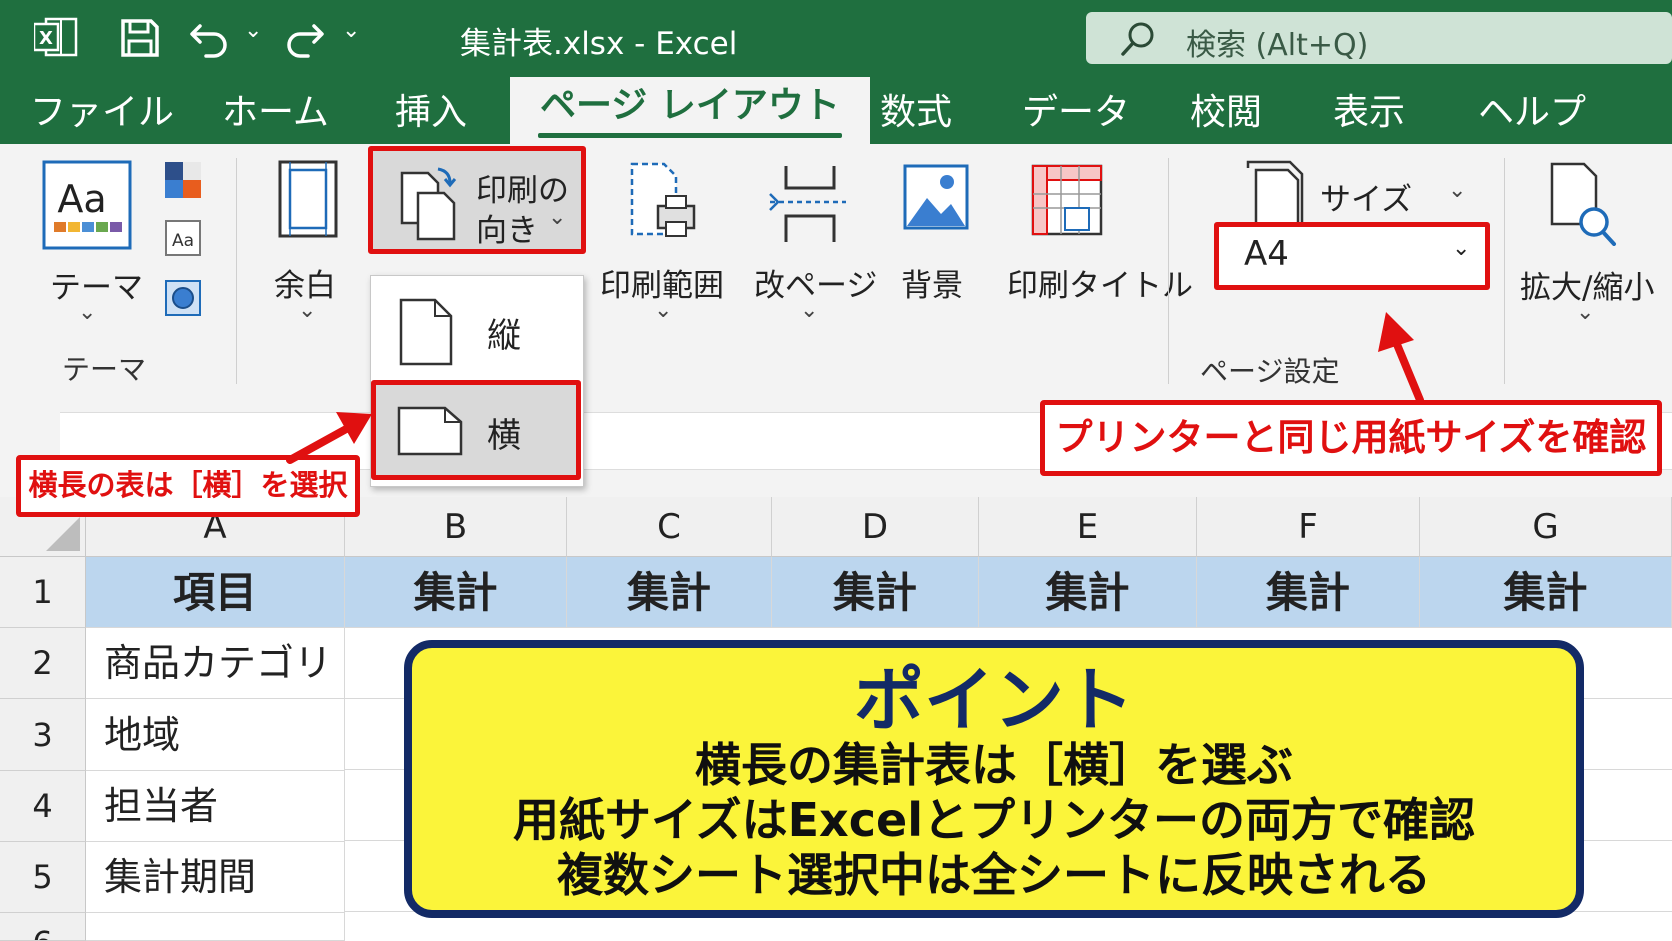  What do you see at coordinates (426, 334) in the screenshot?
I see `portrait-page-icon` at bounding box center [426, 334].